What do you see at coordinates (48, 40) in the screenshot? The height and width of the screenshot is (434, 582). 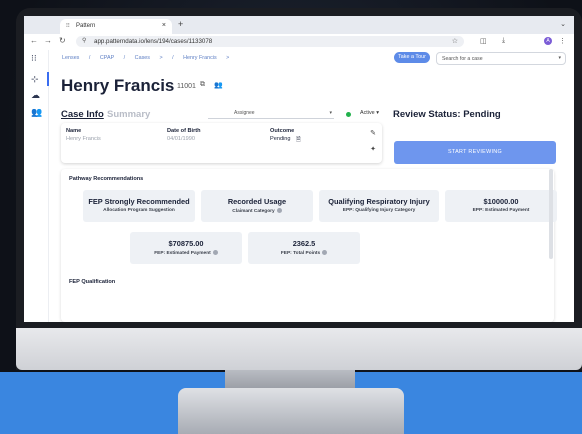 I see `forward-arrow-icon: →` at bounding box center [48, 40].